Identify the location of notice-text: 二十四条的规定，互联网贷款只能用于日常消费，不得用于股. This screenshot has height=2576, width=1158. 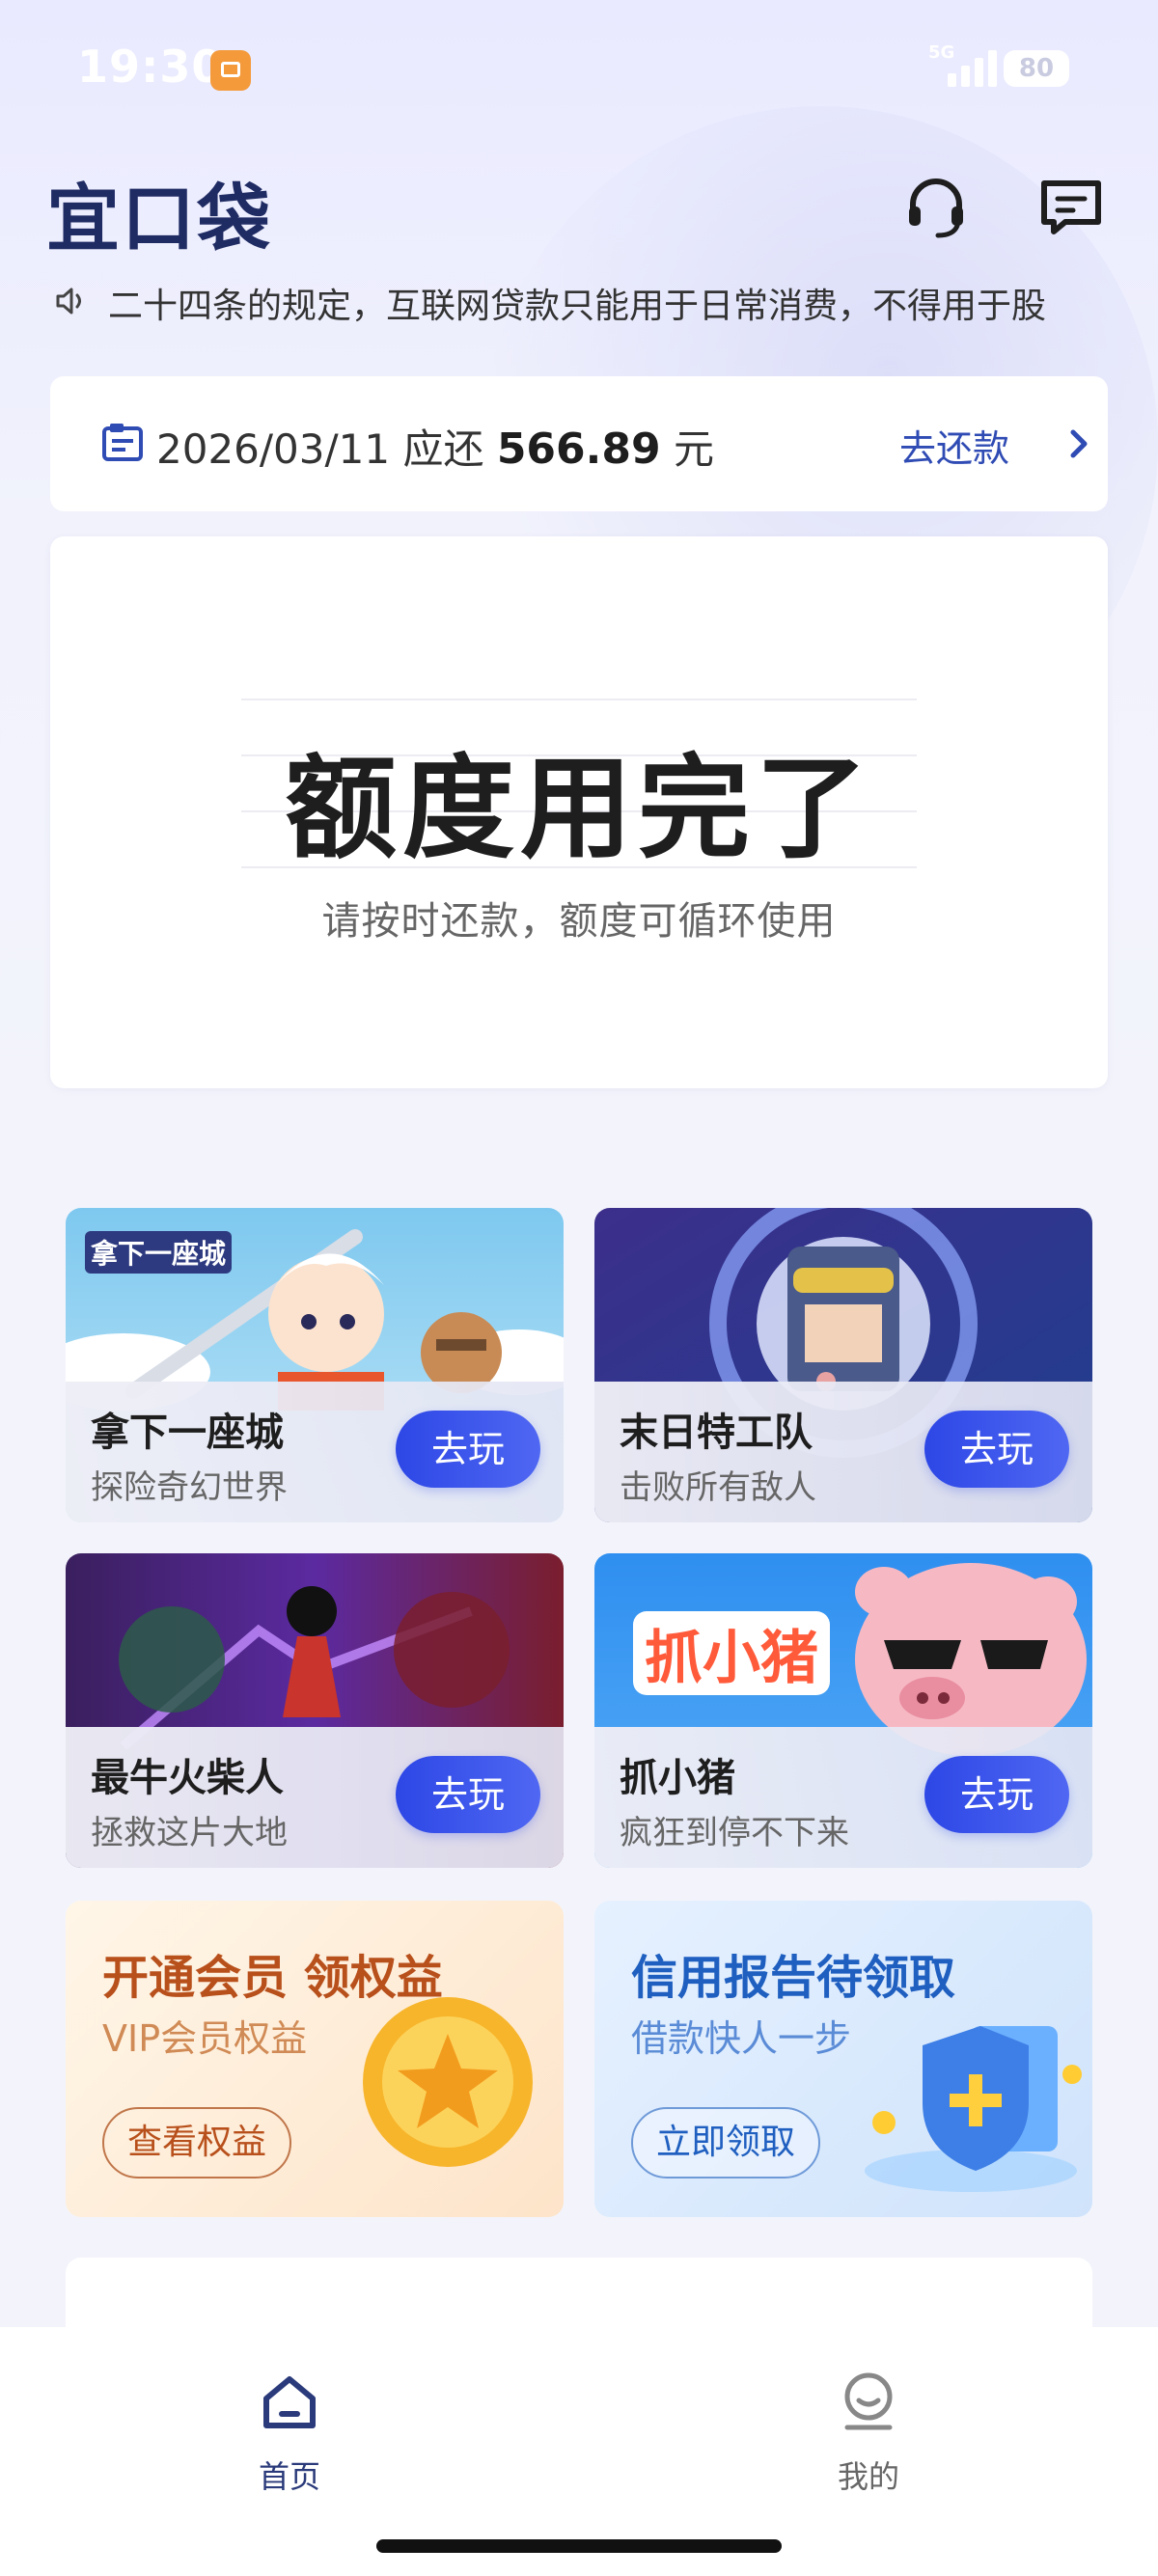
(577, 305).